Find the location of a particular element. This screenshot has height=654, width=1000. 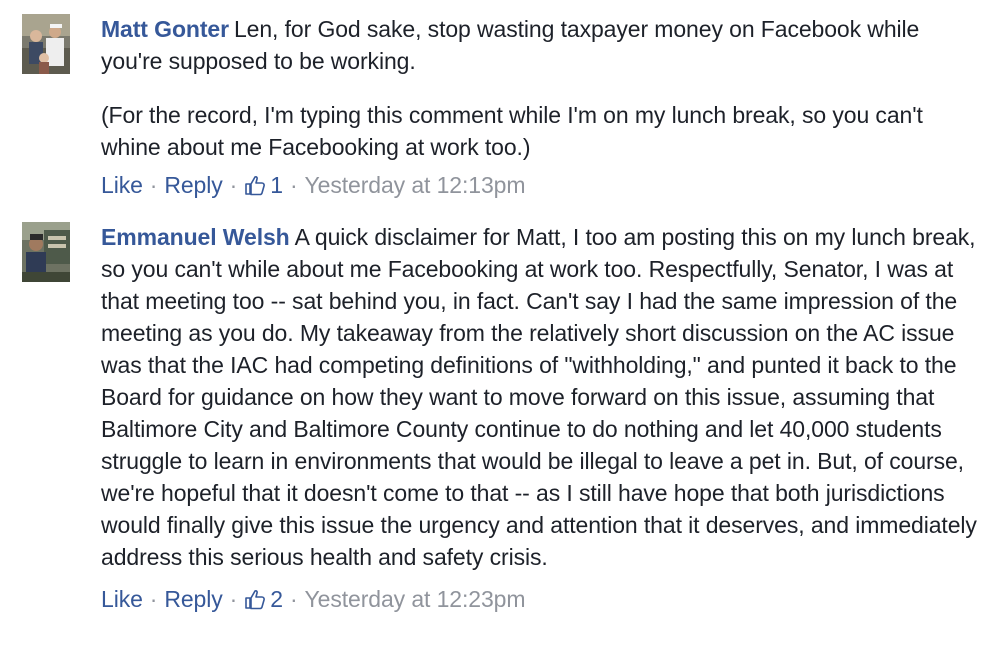

comment-actions: Like · Reply · 2 · Yesterday at 12:23pm is located at coordinates (540, 599).